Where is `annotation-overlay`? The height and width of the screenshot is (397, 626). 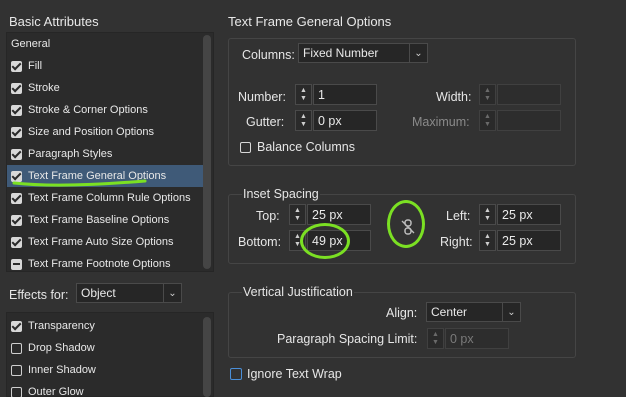
annotation-overlay is located at coordinates (79, 183).